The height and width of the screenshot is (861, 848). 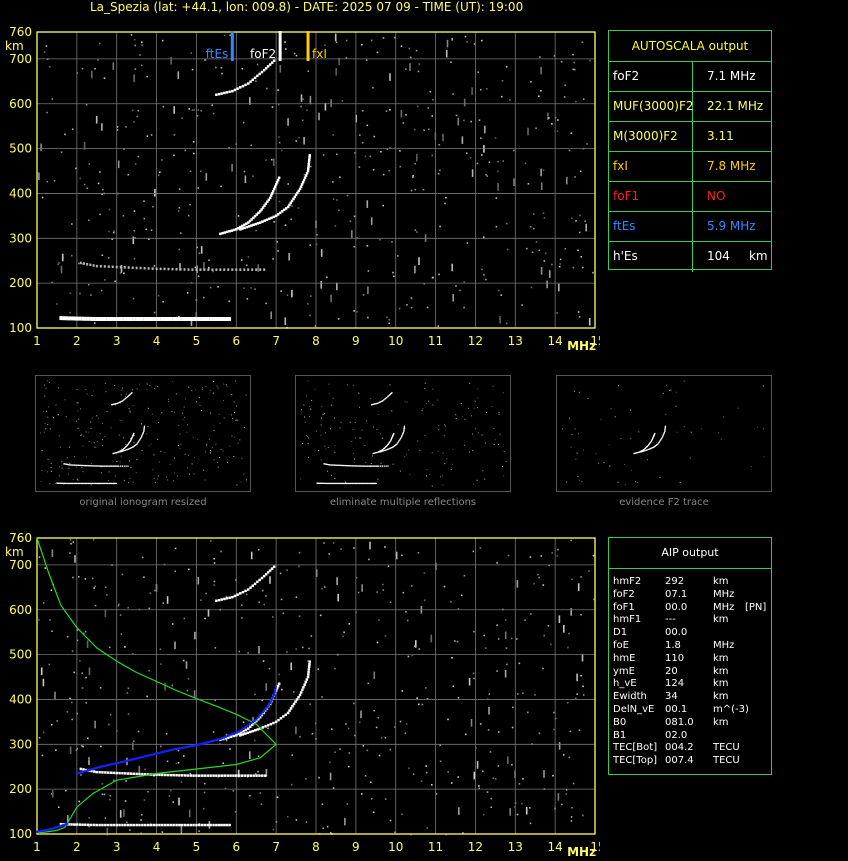 What do you see at coordinates (651, 106) in the screenshot?
I see `autoscala-key: MUF(3000)F2` at bounding box center [651, 106].